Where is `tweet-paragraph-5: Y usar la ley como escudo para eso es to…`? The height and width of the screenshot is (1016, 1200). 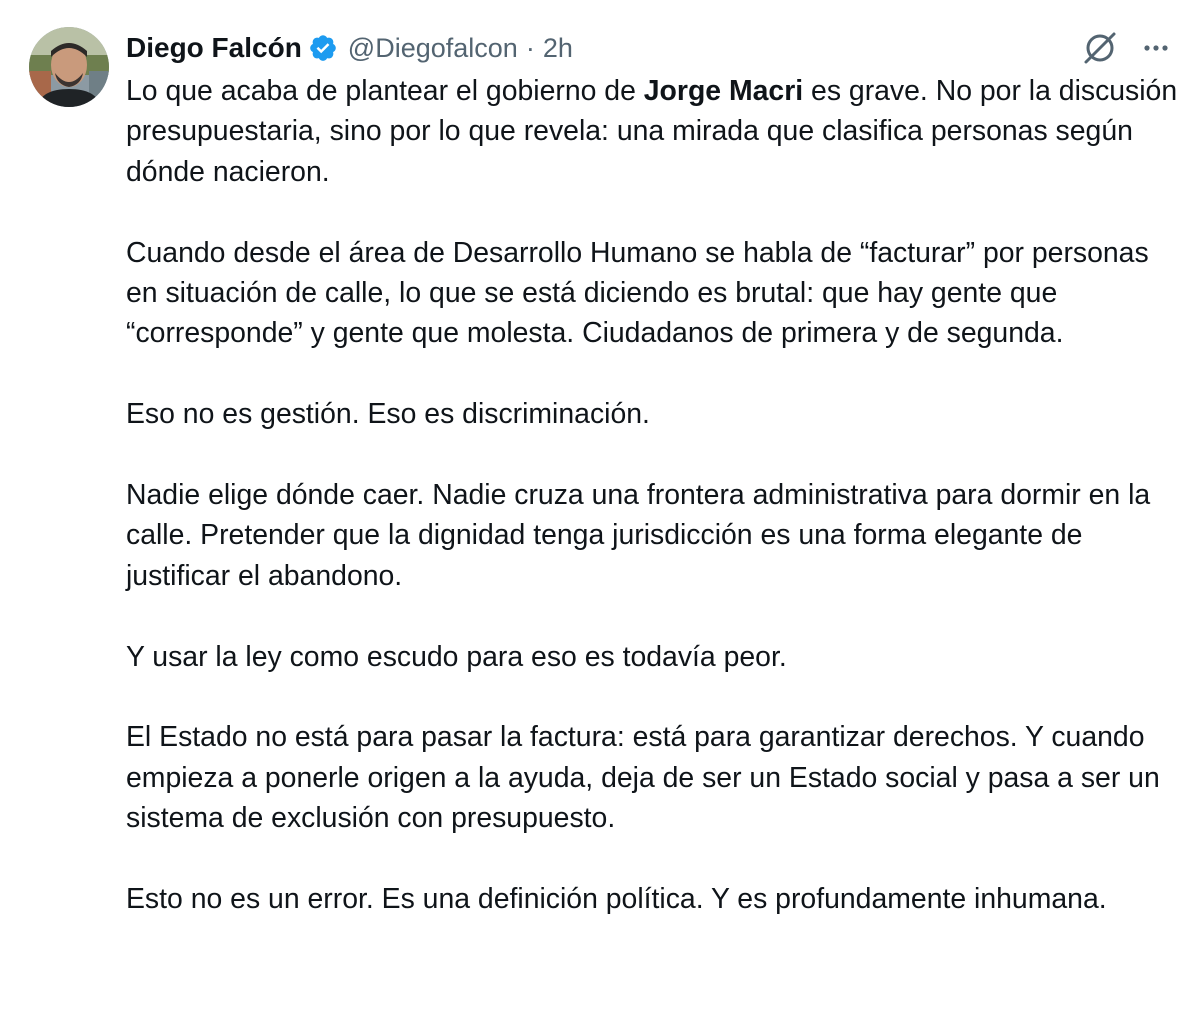 tweet-paragraph-5: Y usar la ley como escudo para eso es to… is located at coordinates (456, 656).